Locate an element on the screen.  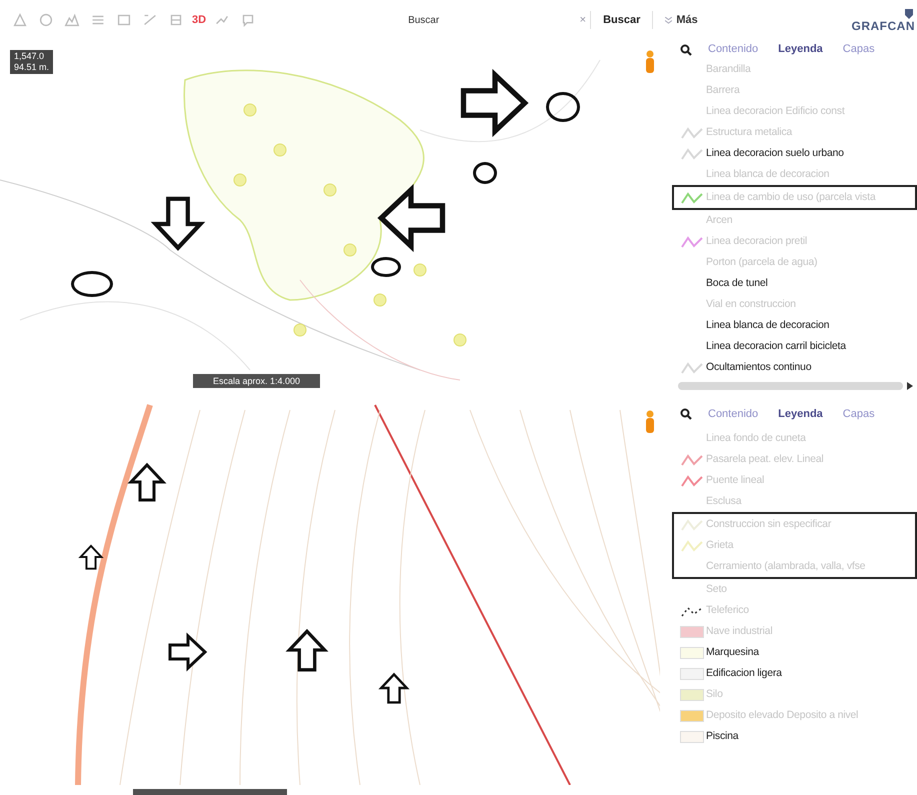
scale-label: Escala aprox. 1:4.000 is located at coordinates (256, 381).